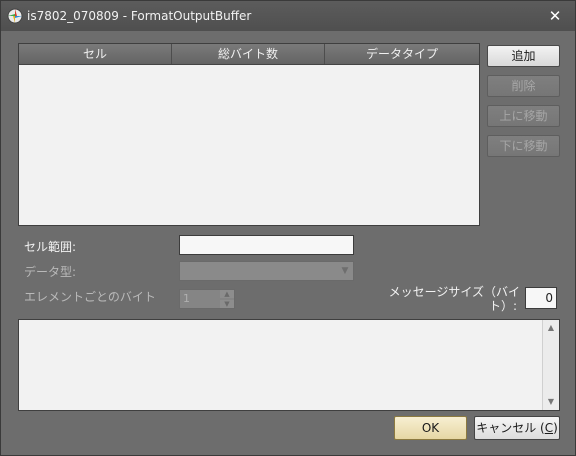 This screenshot has width=576, height=456. What do you see at coordinates (50, 247) in the screenshot?
I see `cell-range-label: セル範囲:` at bounding box center [50, 247].